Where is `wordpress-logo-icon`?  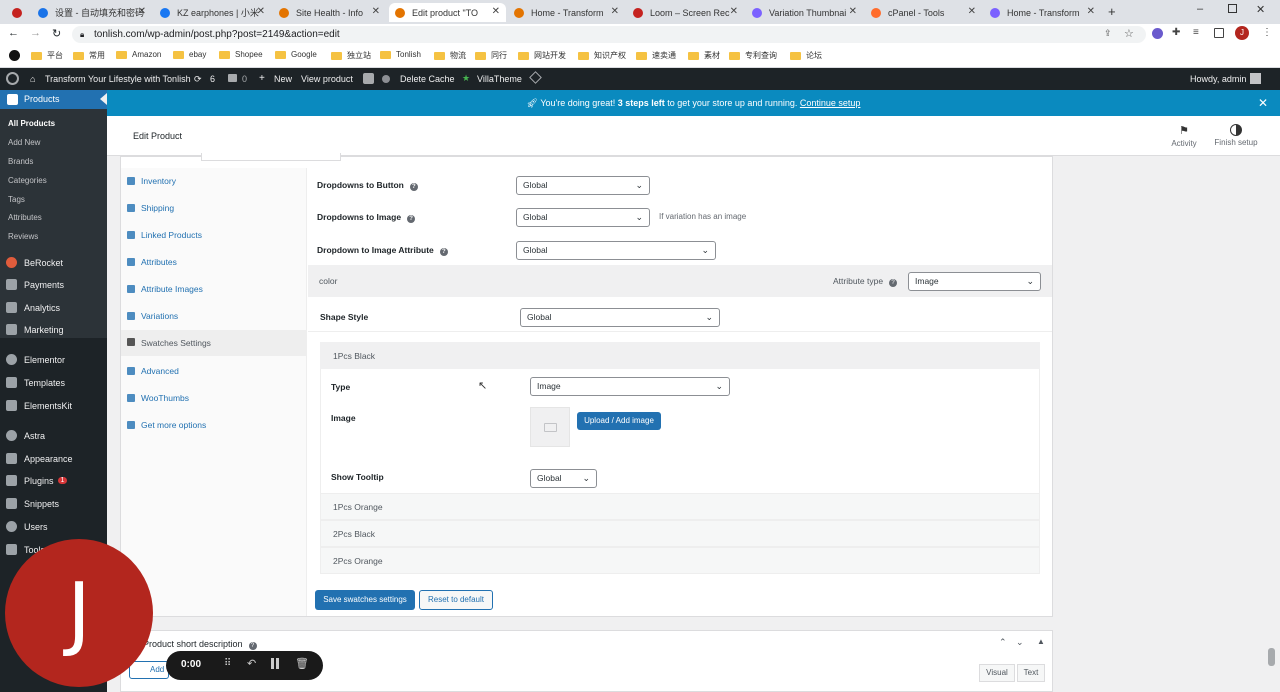
wordpress-logo-icon is located at coordinates (12, 78).